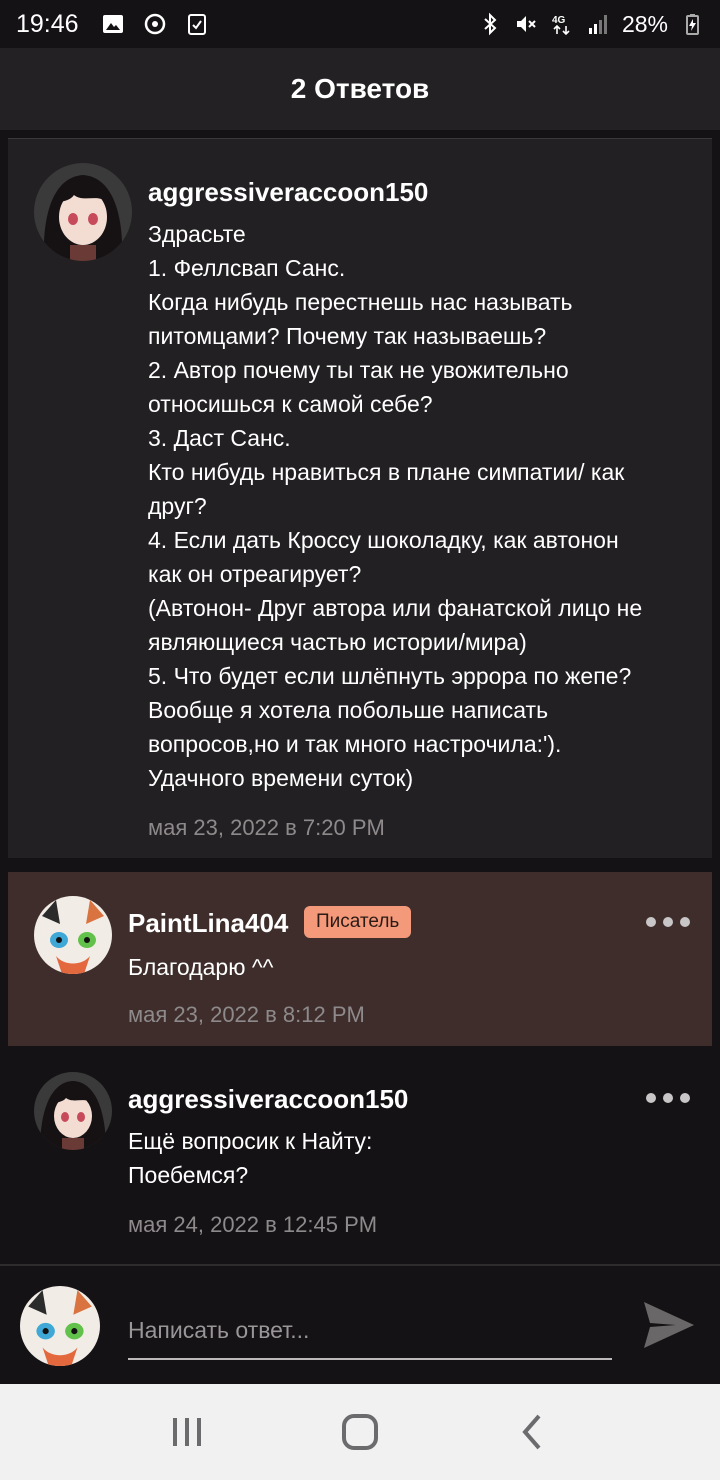 The height and width of the screenshot is (1480, 720). What do you see at coordinates (559, 20) in the screenshot?
I see `svg-text: 4G` at bounding box center [559, 20].